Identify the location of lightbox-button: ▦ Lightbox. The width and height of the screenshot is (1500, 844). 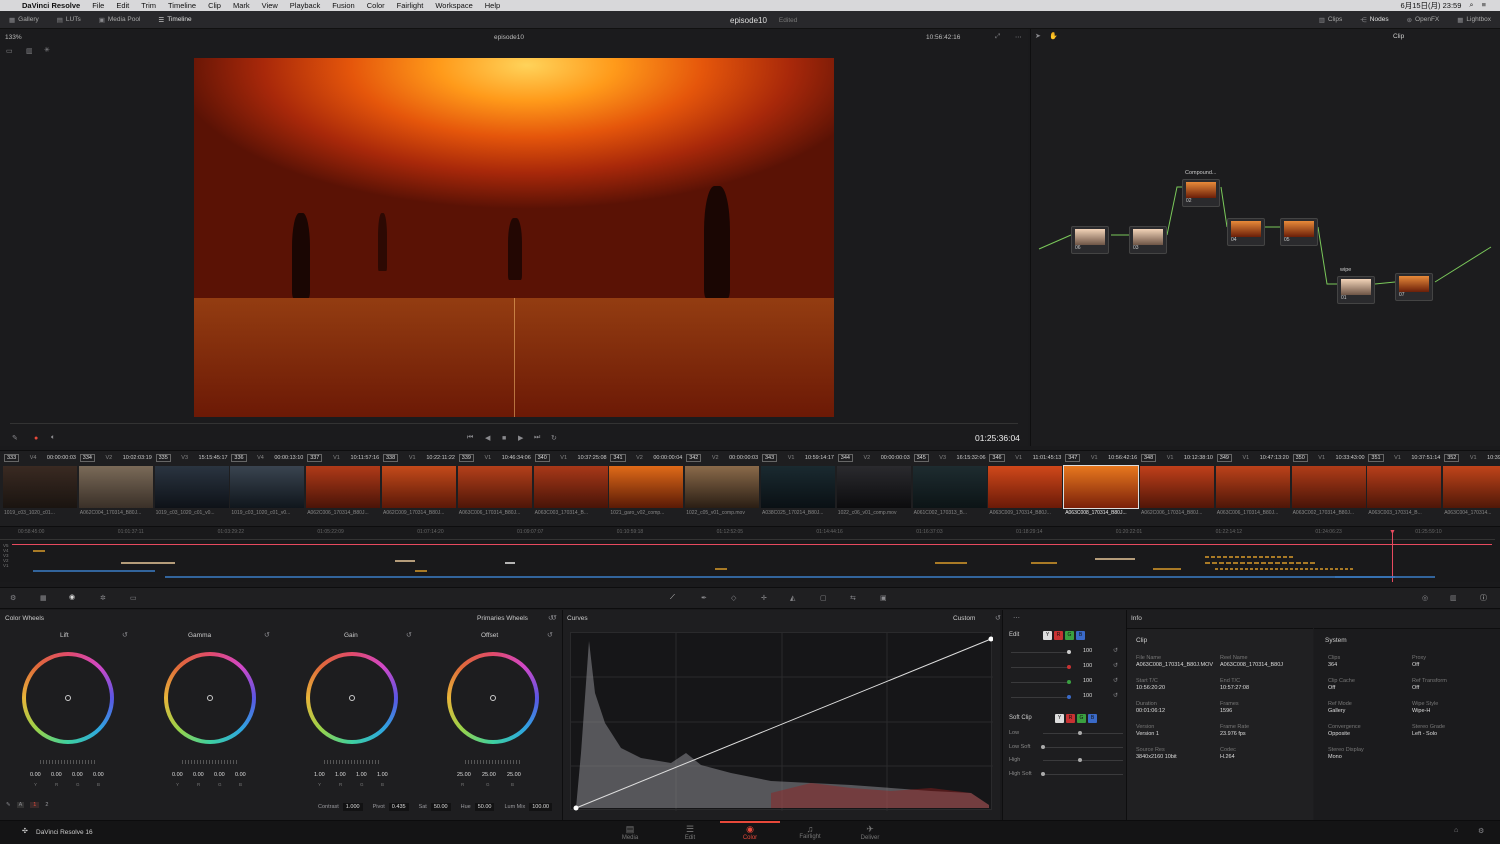
(1474, 20).